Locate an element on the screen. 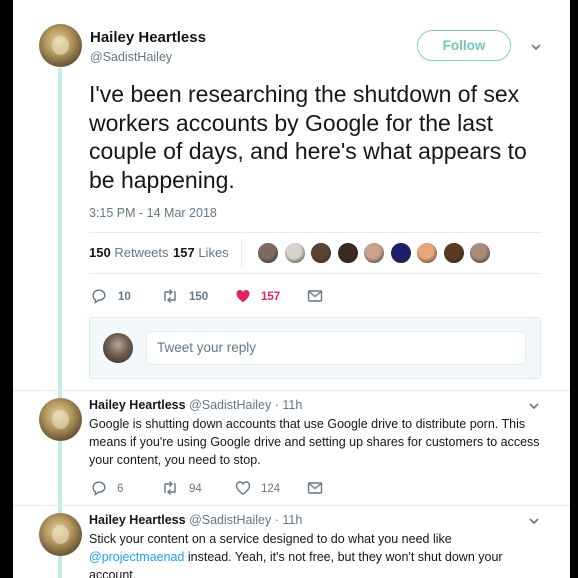  reply-action: 6 is located at coordinates (116, 489).